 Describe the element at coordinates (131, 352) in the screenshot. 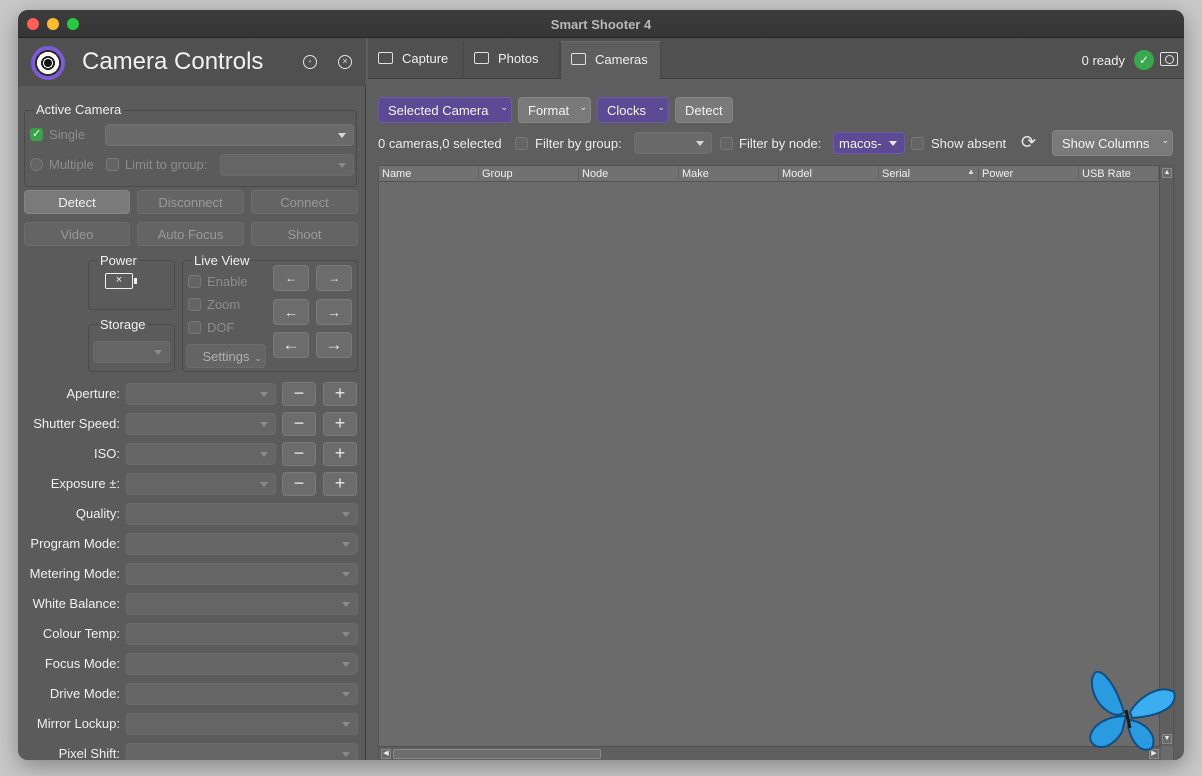

I see `storage-select` at that location.